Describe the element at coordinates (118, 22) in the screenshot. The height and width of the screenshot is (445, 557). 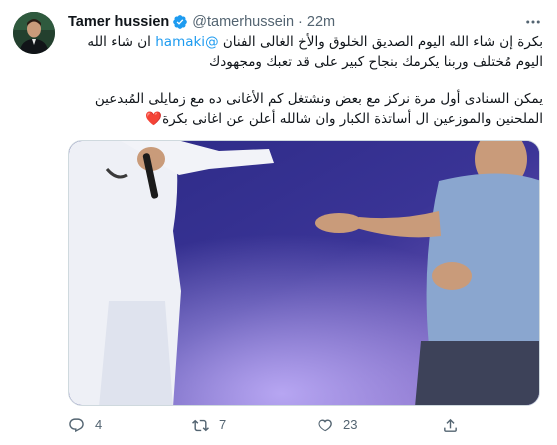
I see `author-display-name: Tamer hussien` at that location.